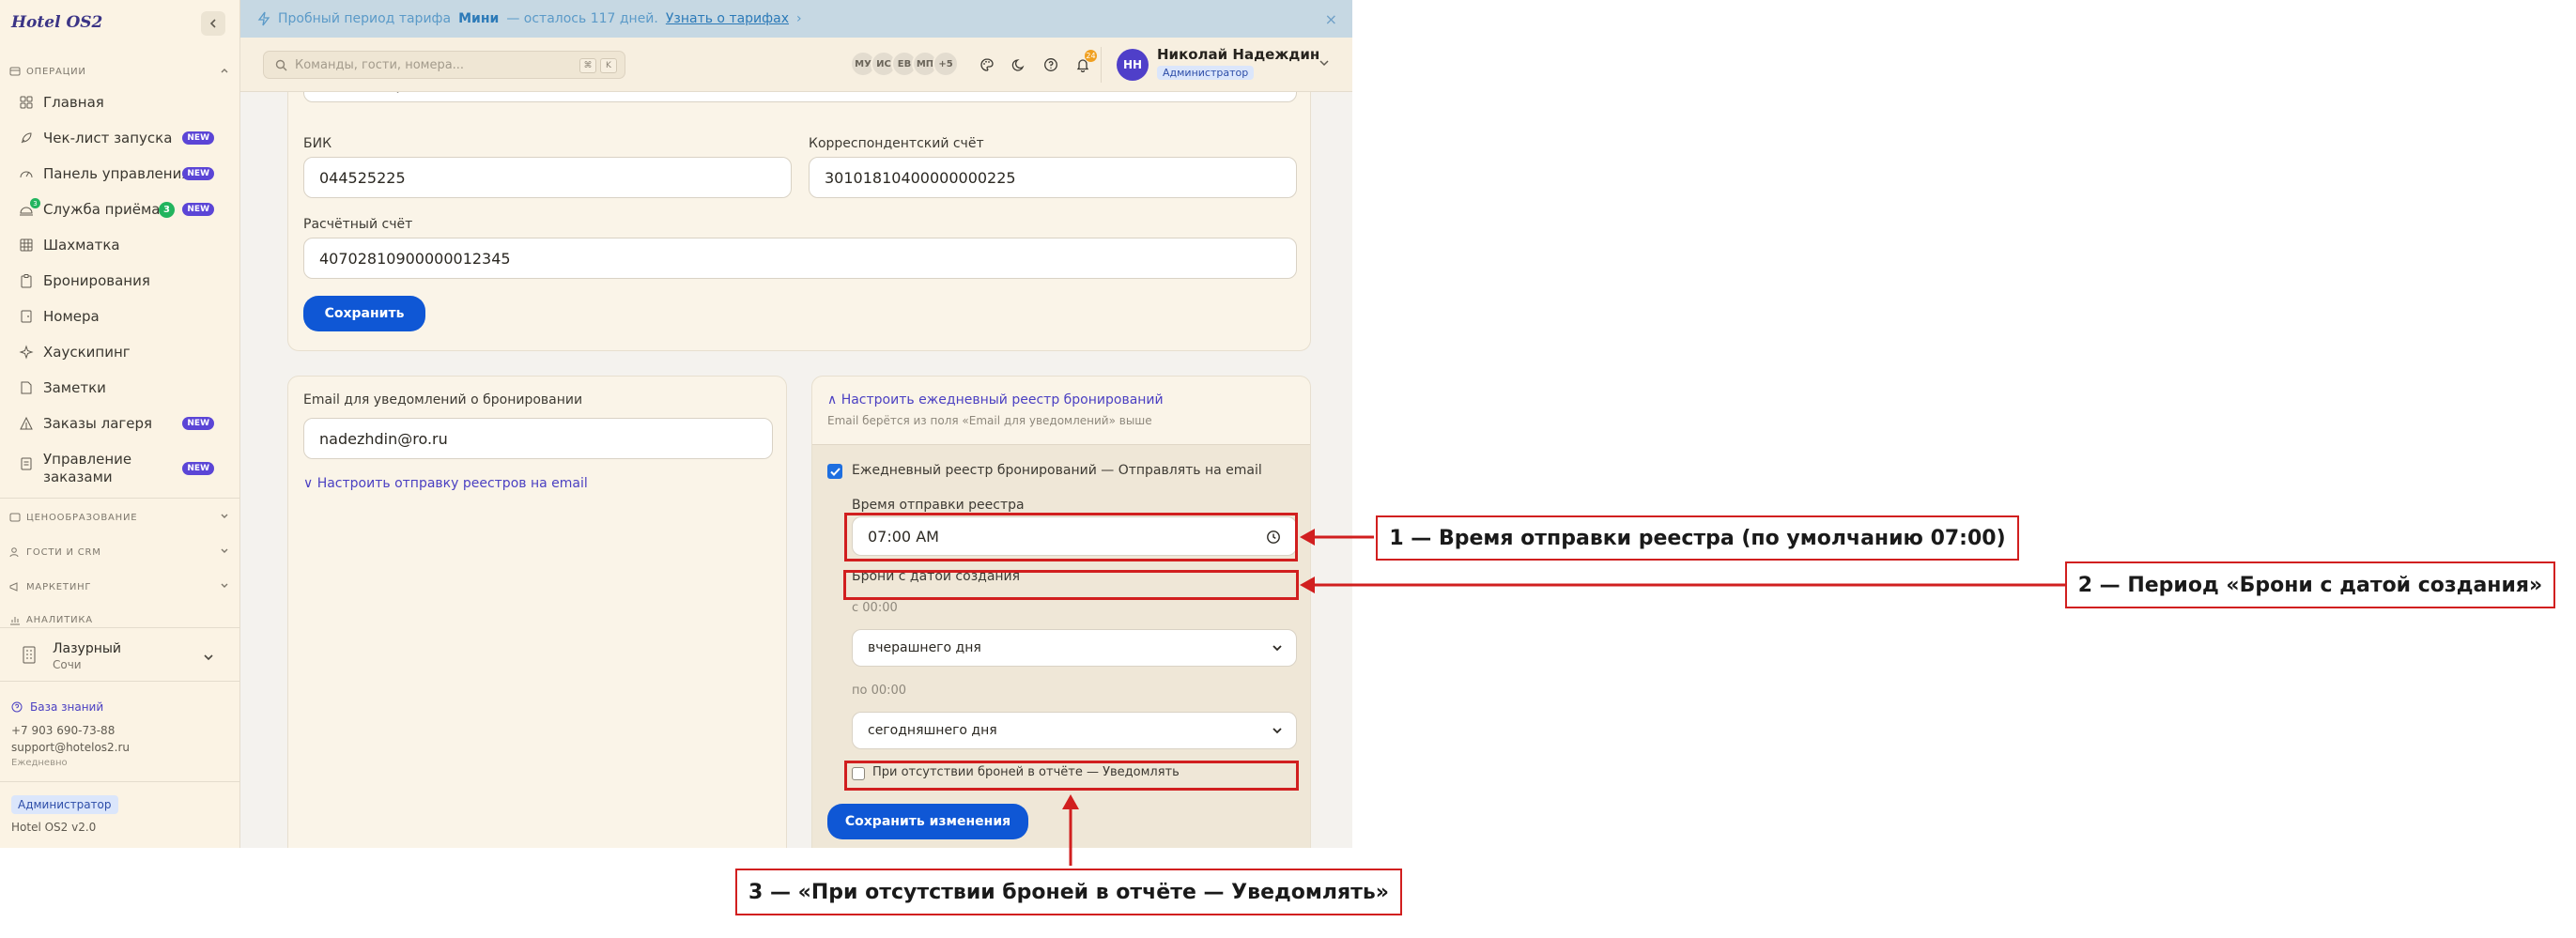 The height and width of the screenshot is (938, 2576). Describe the element at coordinates (2310, 584) in the screenshot. I see `callout-2: 2 — Период «Брони с датой создания»` at that location.